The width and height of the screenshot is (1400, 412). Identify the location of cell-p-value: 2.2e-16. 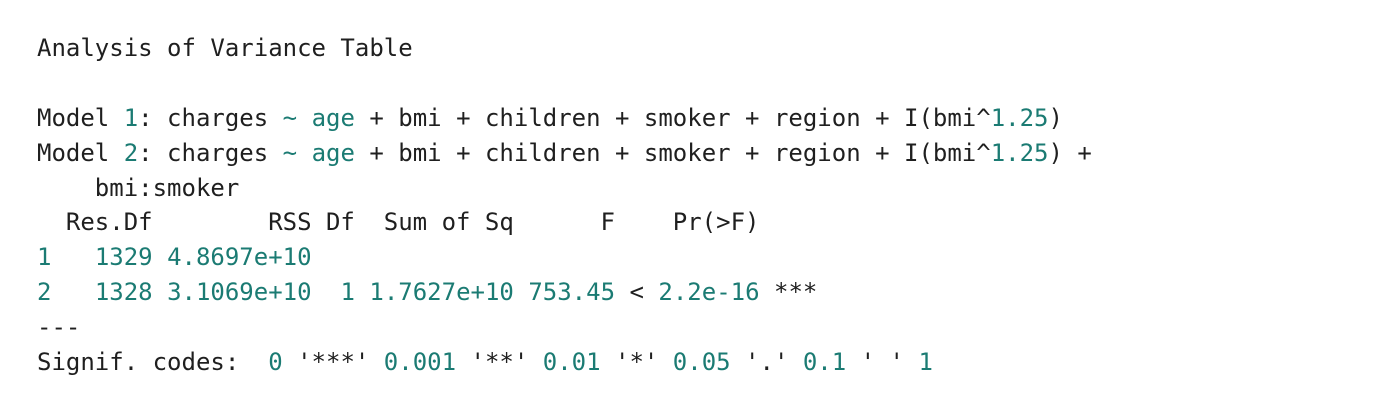
(709, 292).